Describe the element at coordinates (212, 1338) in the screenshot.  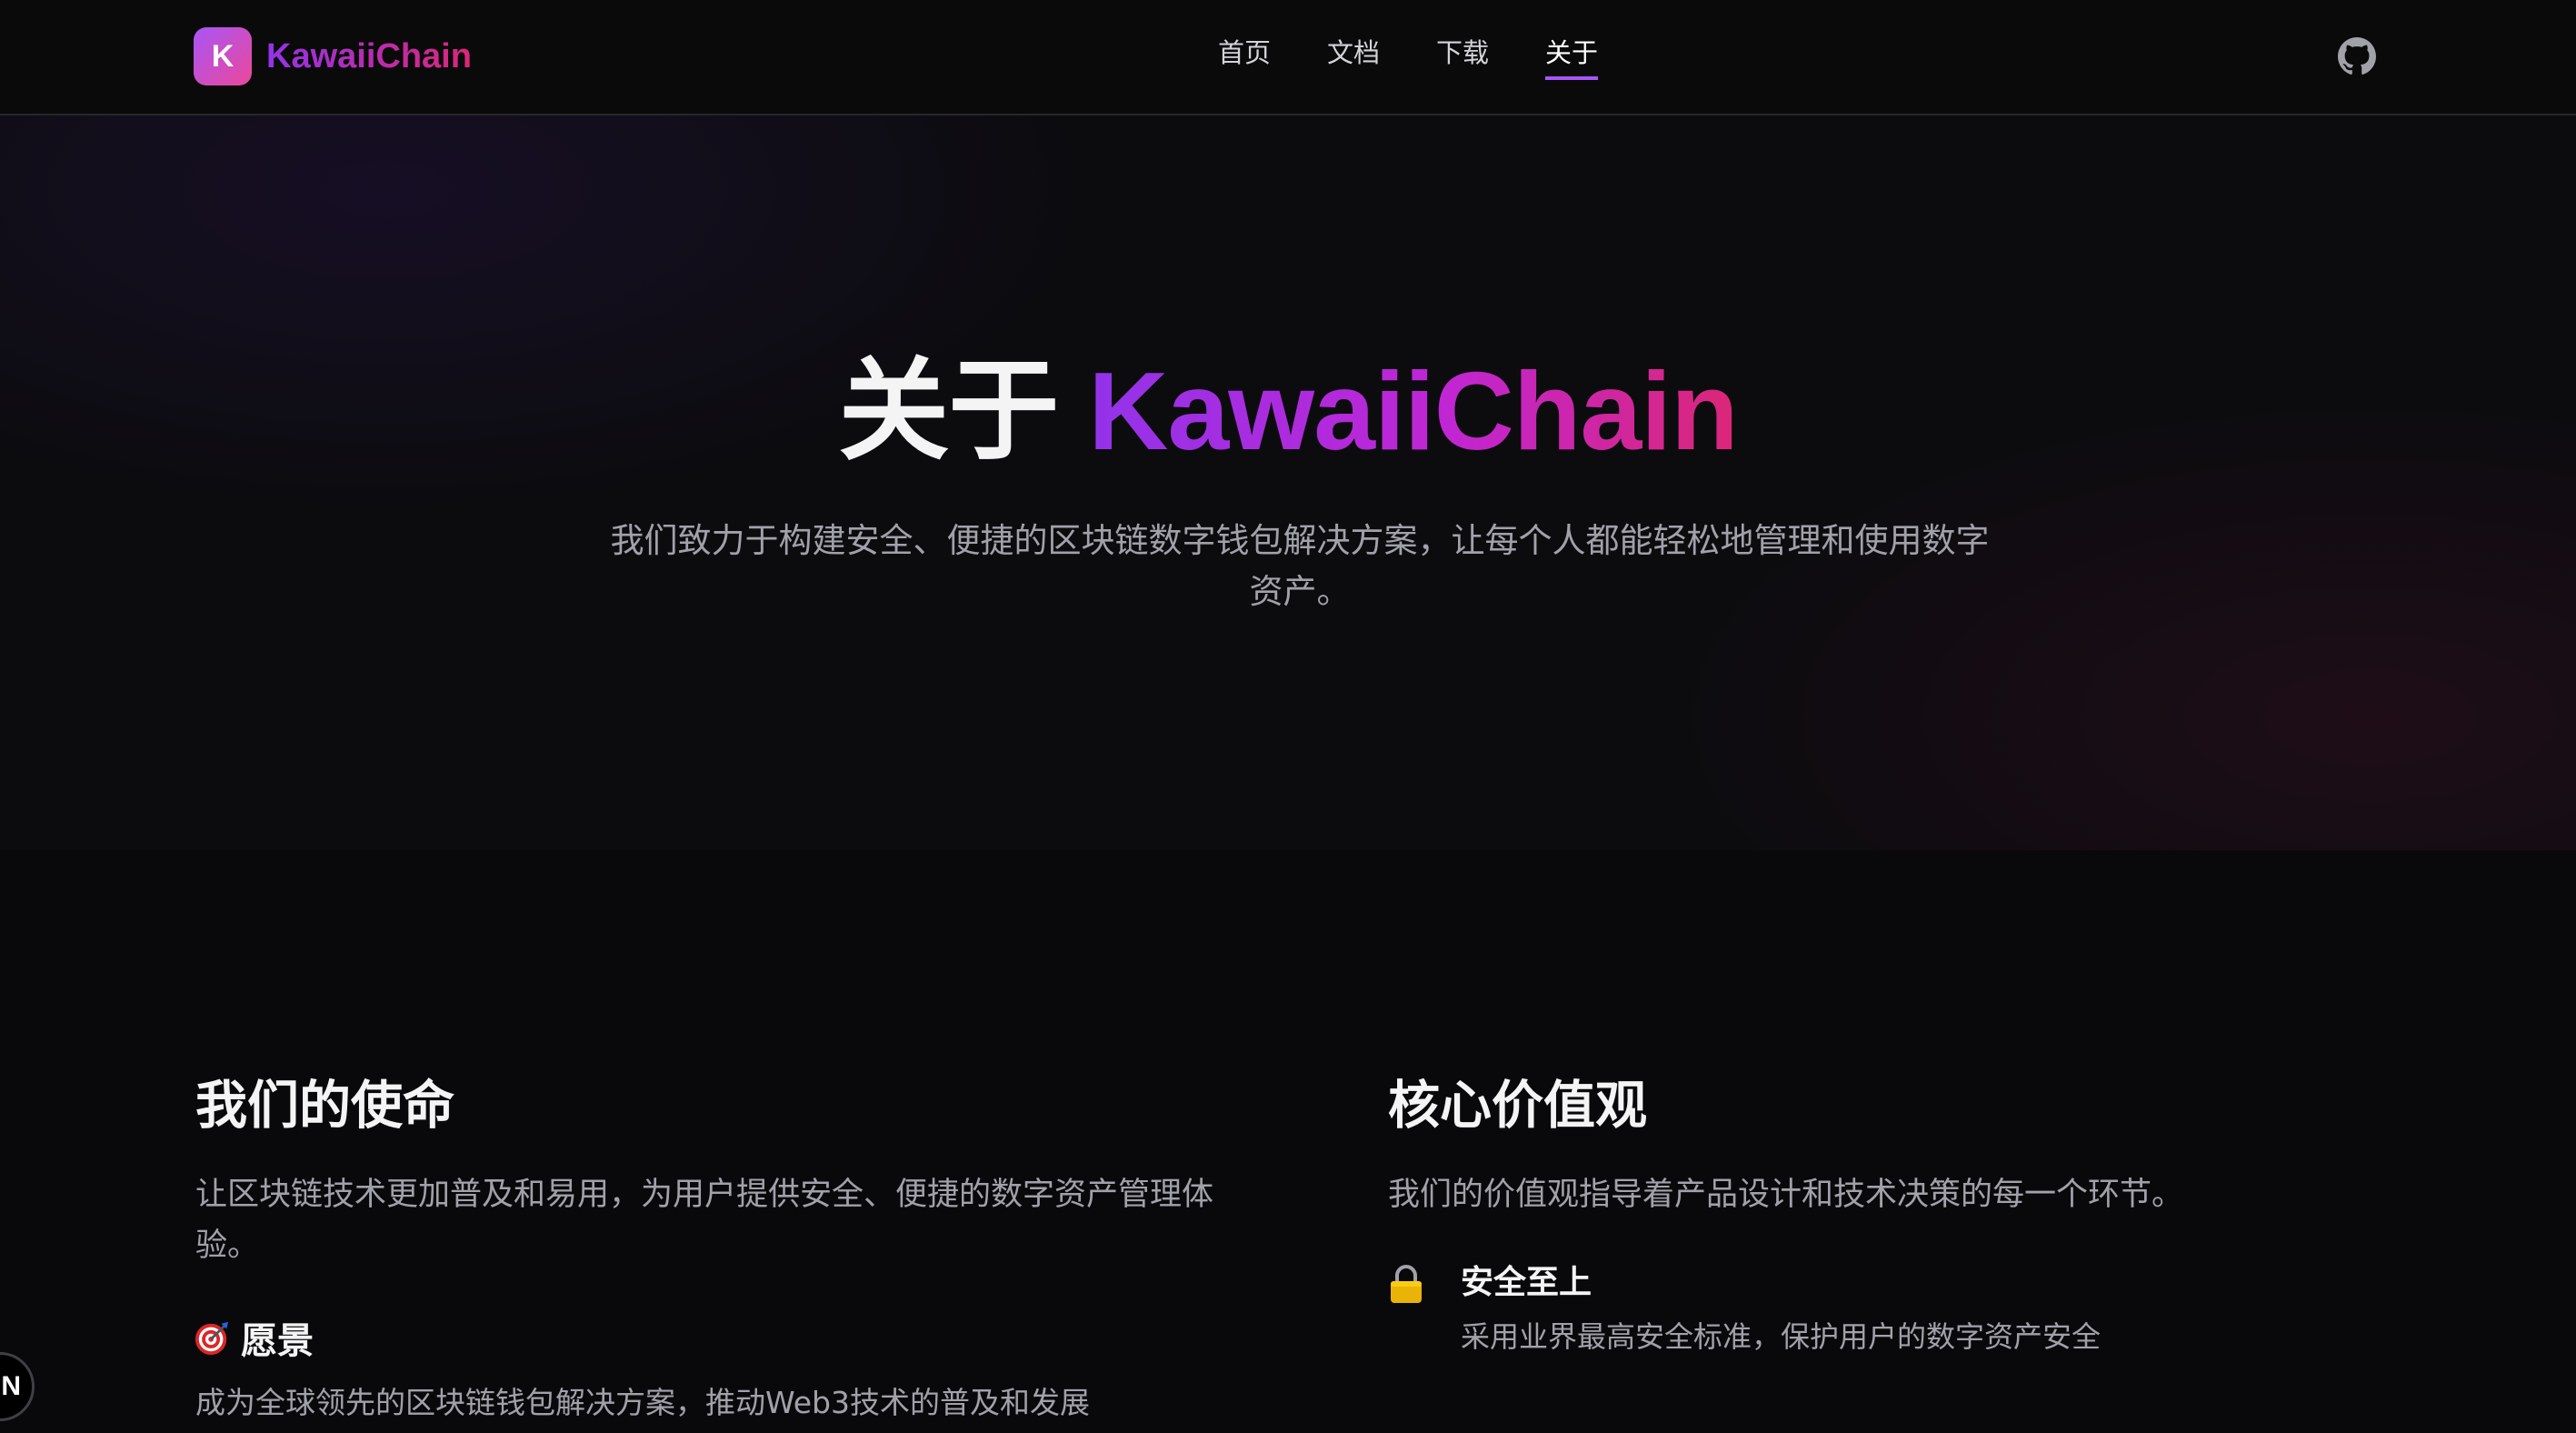
I see `target-icon` at that location.